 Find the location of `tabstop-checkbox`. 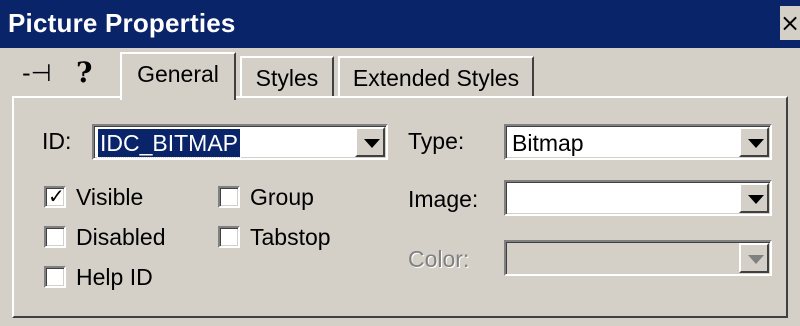

tabstop-checkbox is located at coordinates (229, 237).